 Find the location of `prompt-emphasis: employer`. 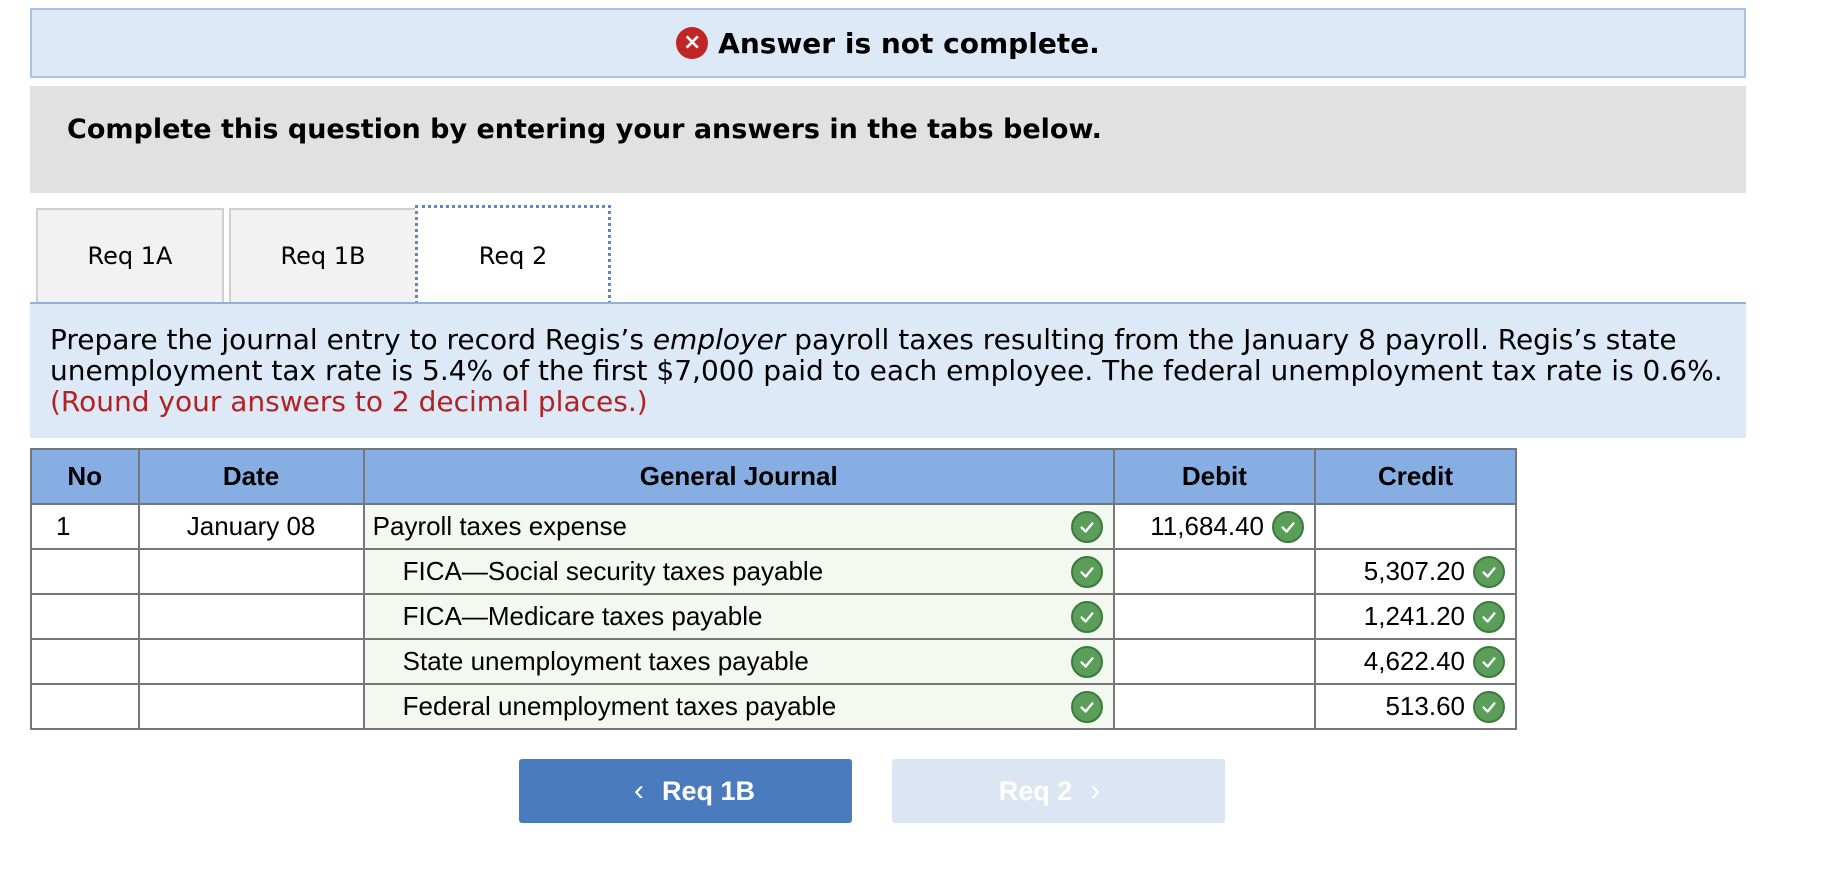

prompt-emphasis: employer is located at coordinates (719, 339).